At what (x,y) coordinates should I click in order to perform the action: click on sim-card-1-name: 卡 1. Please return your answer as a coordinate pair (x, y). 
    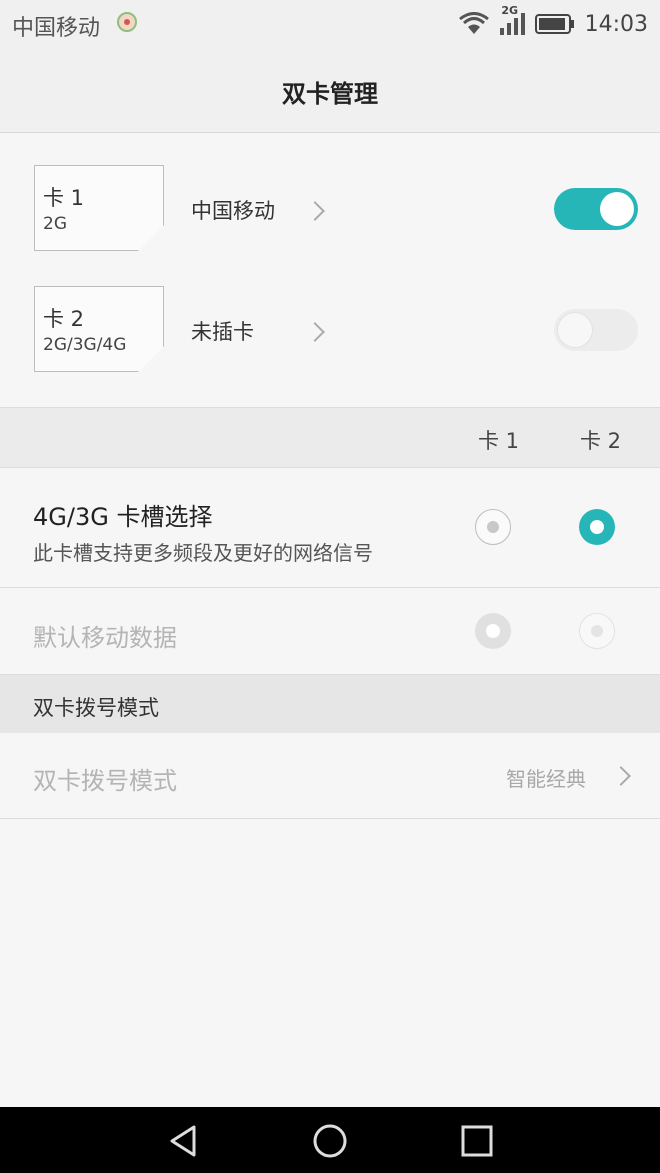
    Looking at the image, I should click on (64, 198).